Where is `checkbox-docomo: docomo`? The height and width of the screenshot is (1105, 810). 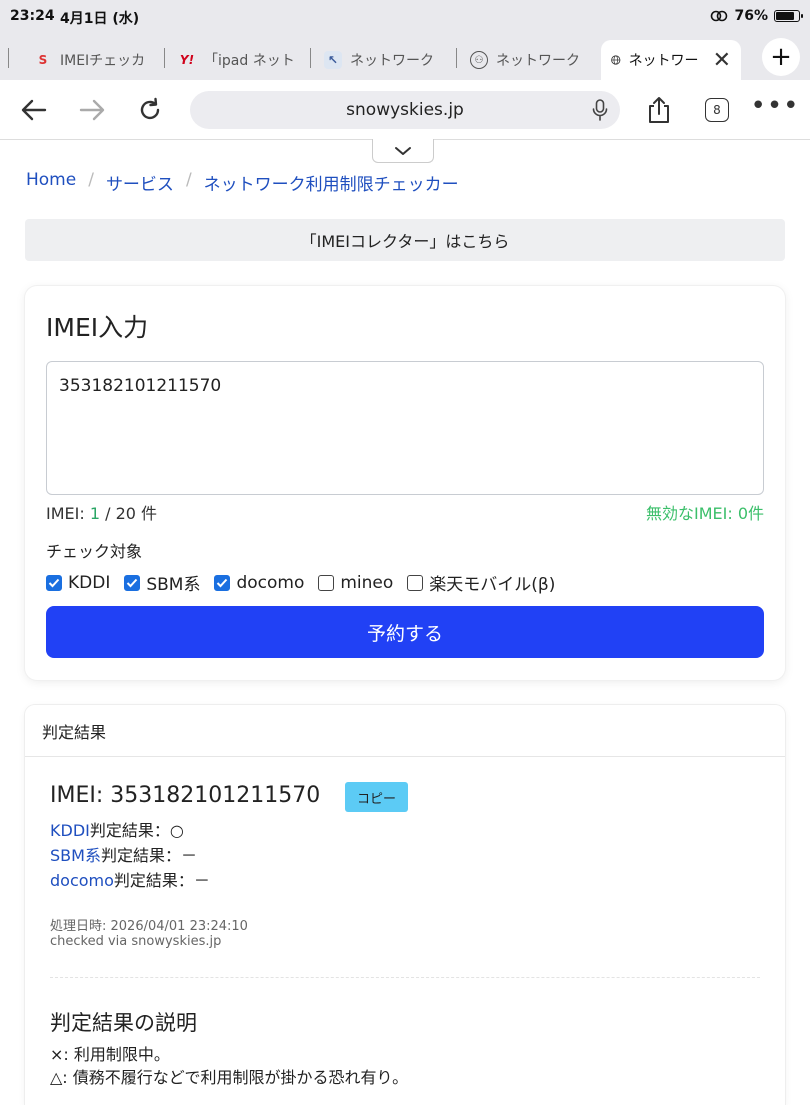
checkbox-docomo: docomo is located at coordinates (259, 582).